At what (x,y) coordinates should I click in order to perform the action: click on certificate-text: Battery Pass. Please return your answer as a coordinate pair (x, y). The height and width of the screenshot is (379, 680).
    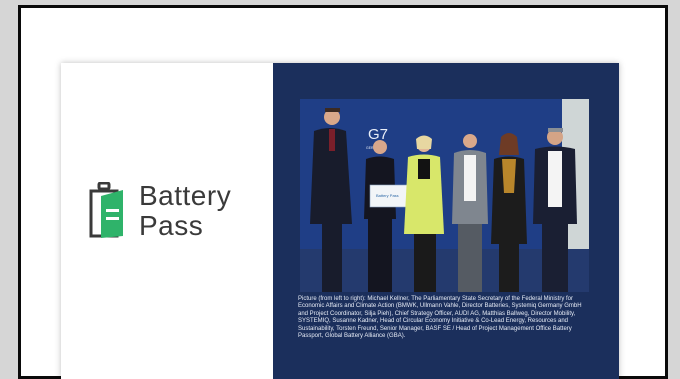
    Looking at the image, I should click on (387, 195).